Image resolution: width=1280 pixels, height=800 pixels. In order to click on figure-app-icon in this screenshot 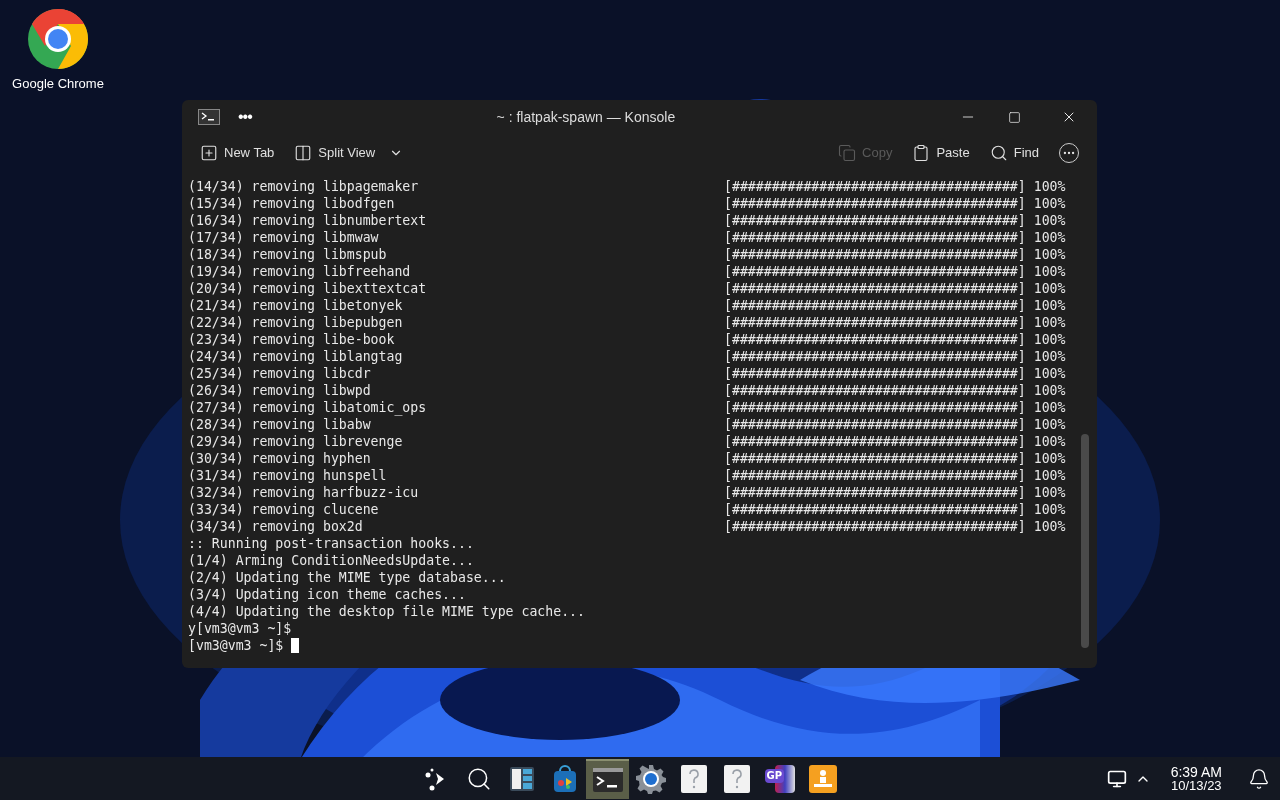, I will do `click(822, 778)`.